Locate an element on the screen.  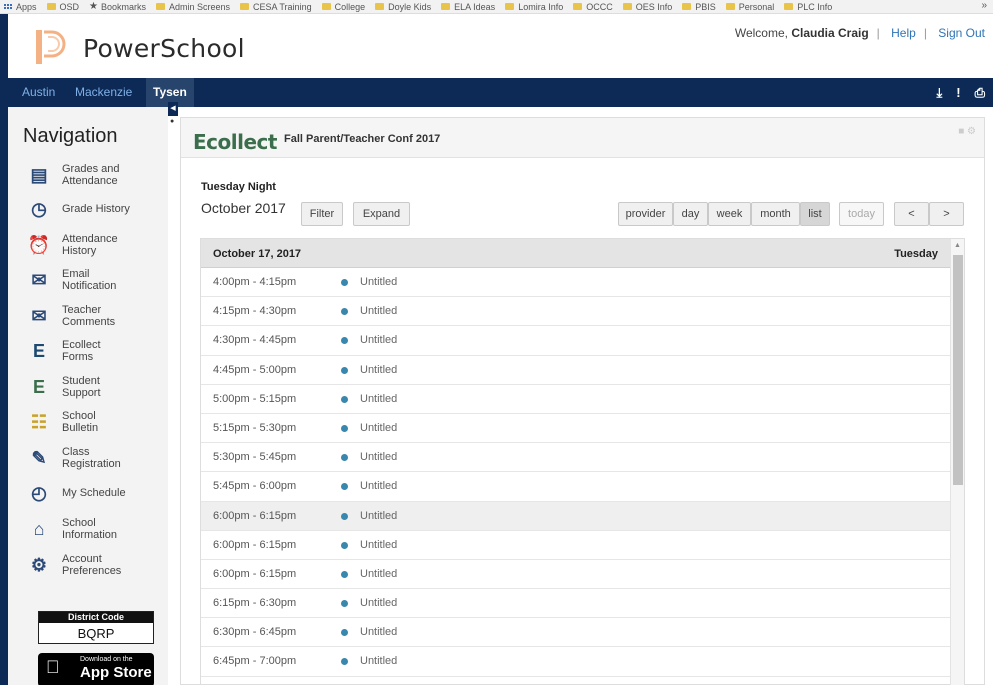
bookmark-label: Bookmarks is located at coordinates (124, 6).